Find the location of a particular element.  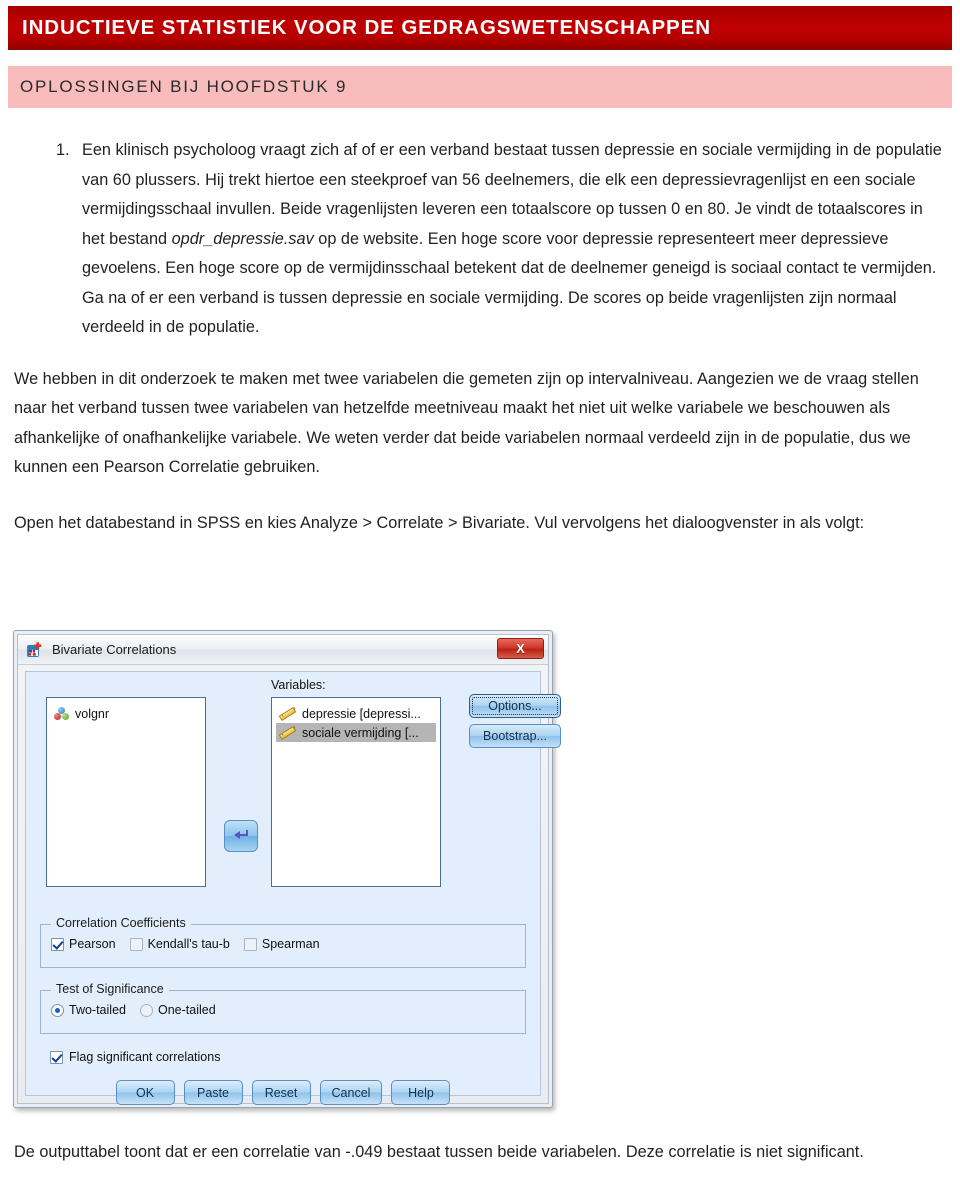

cancel-button-label: Cancel is located at coordinates (351, 1092).